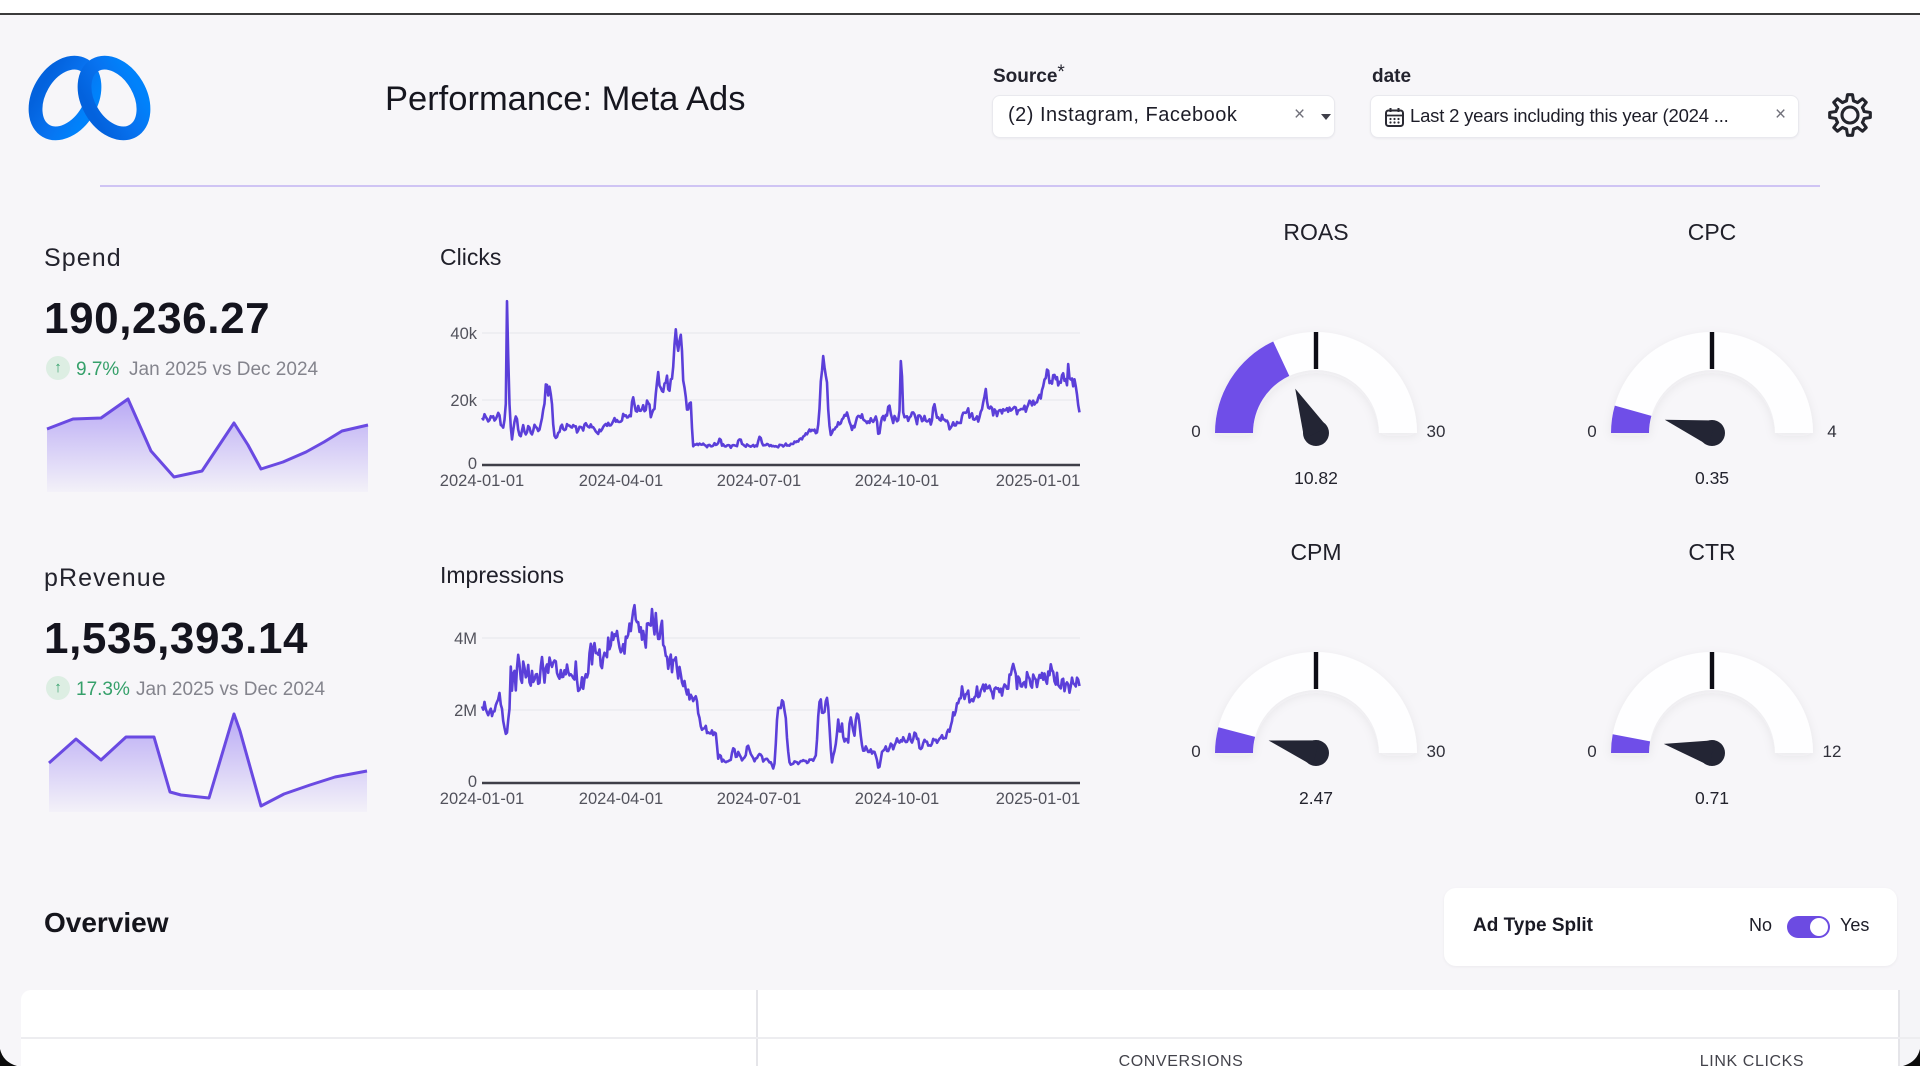 This screenshot has height=1080, width=1920. What do you see at coordinates (465, 711) in the screenshot?
I see `svg-text: 2M` at bounding box center [465, 711].